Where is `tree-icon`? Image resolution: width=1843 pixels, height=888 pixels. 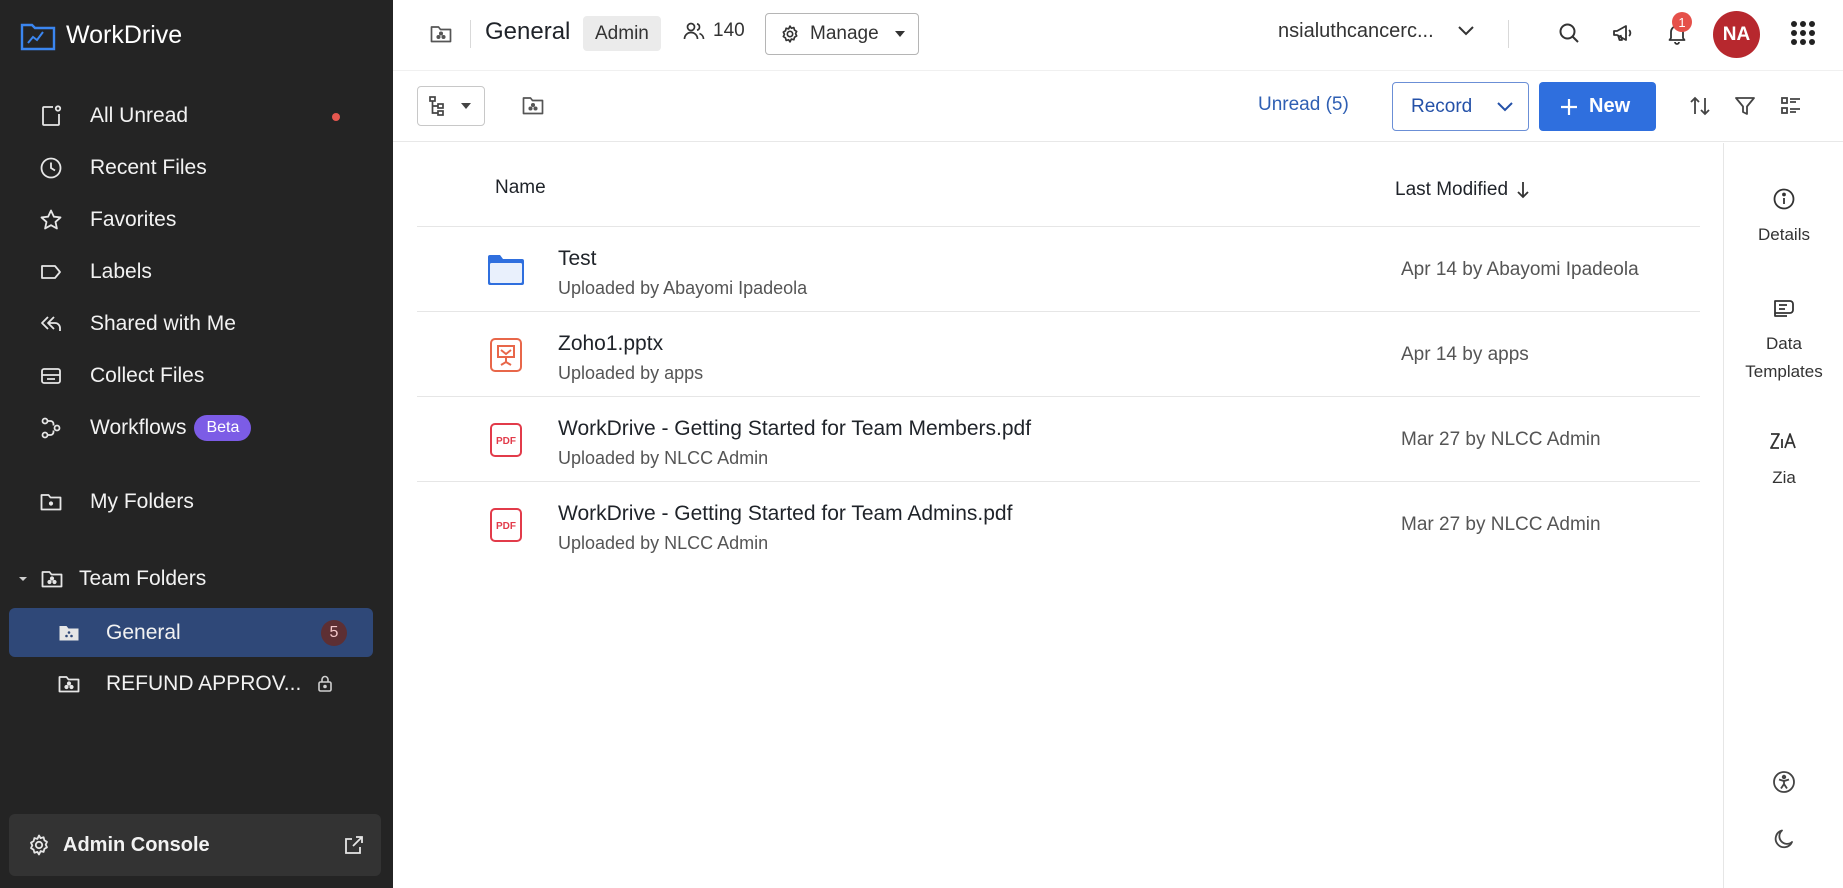 tree-icon is located at coordinates (439, 106).